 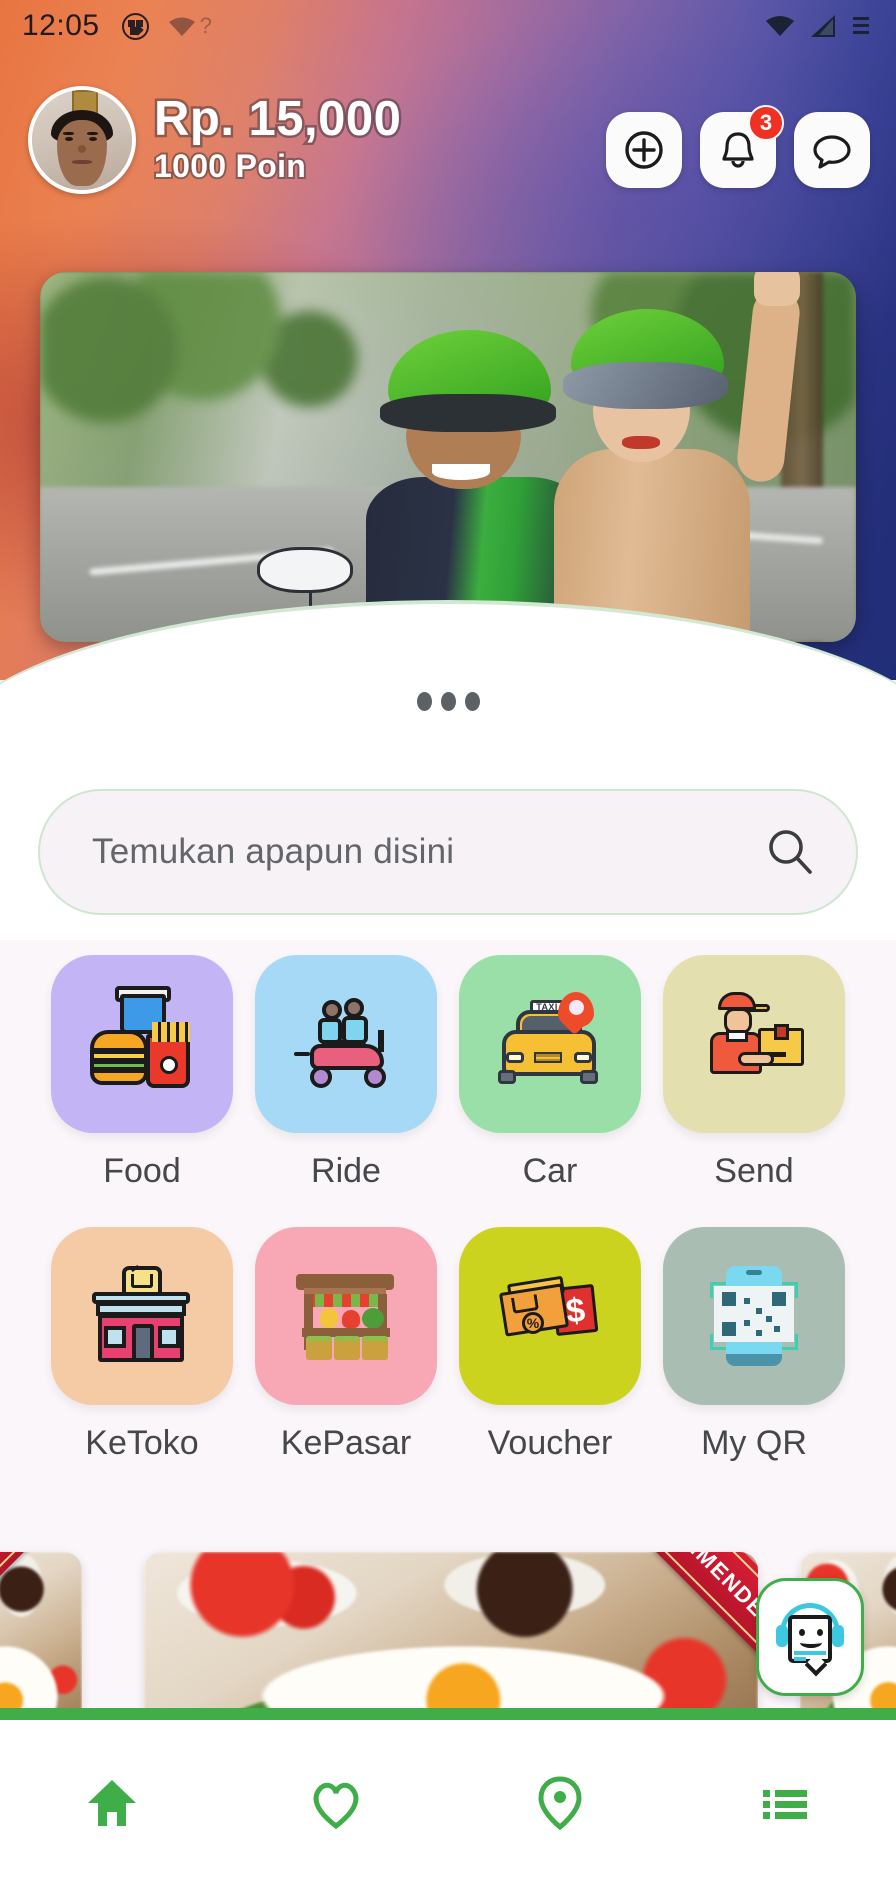 I want to click on service-tile-send: Send, so click(x=754, y=1073).